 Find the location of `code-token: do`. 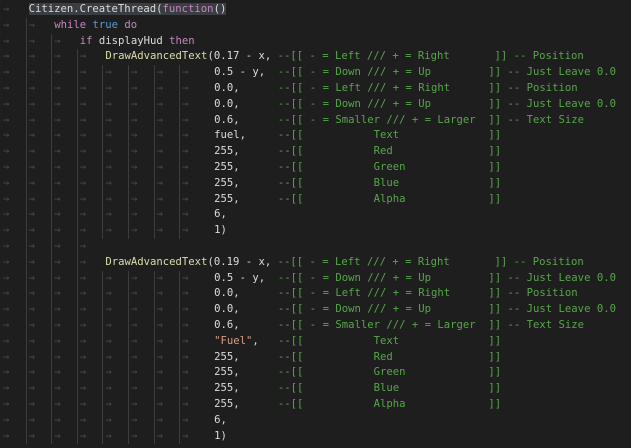

code-token: do is located at coordinates (131, 24).